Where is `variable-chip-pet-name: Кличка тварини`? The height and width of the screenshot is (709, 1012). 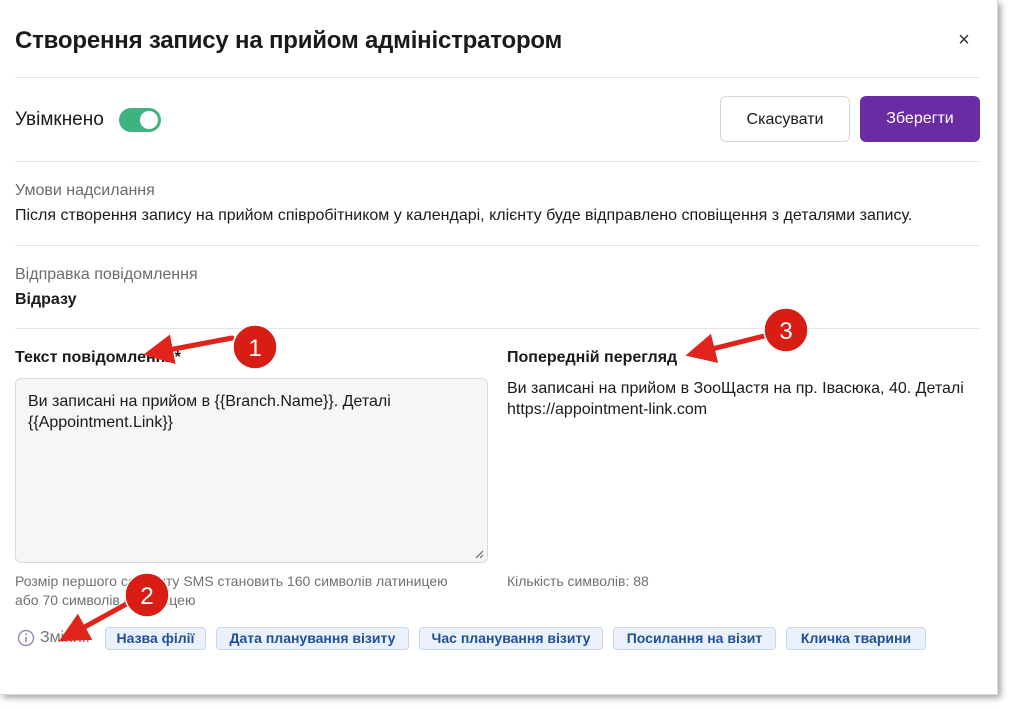 variable-chip-pet-name: Кличка тварини is located at coordinates (856, 638).